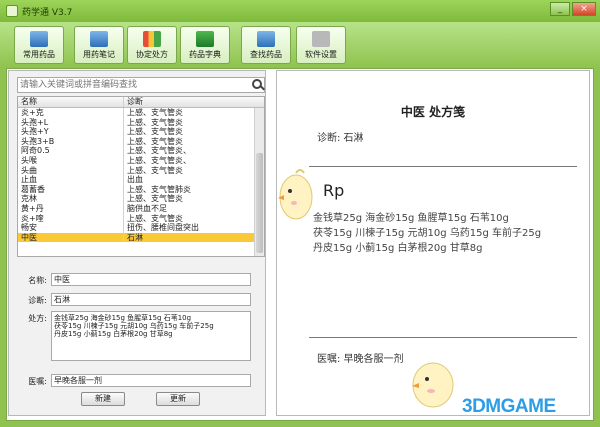  I want to click on table-row: 炎+喹 上感、支气管炎, so click(141, 218).